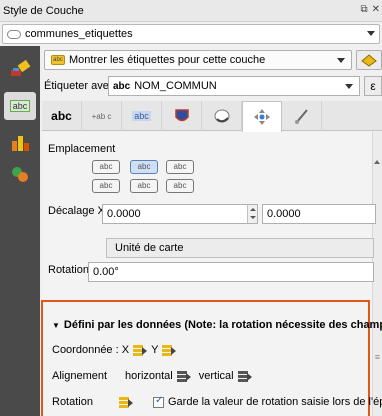  What do you see at coordinates (80, 376) in the screenshot?
I see `alignment-label: Alignement` at bounding box center [80, 376].